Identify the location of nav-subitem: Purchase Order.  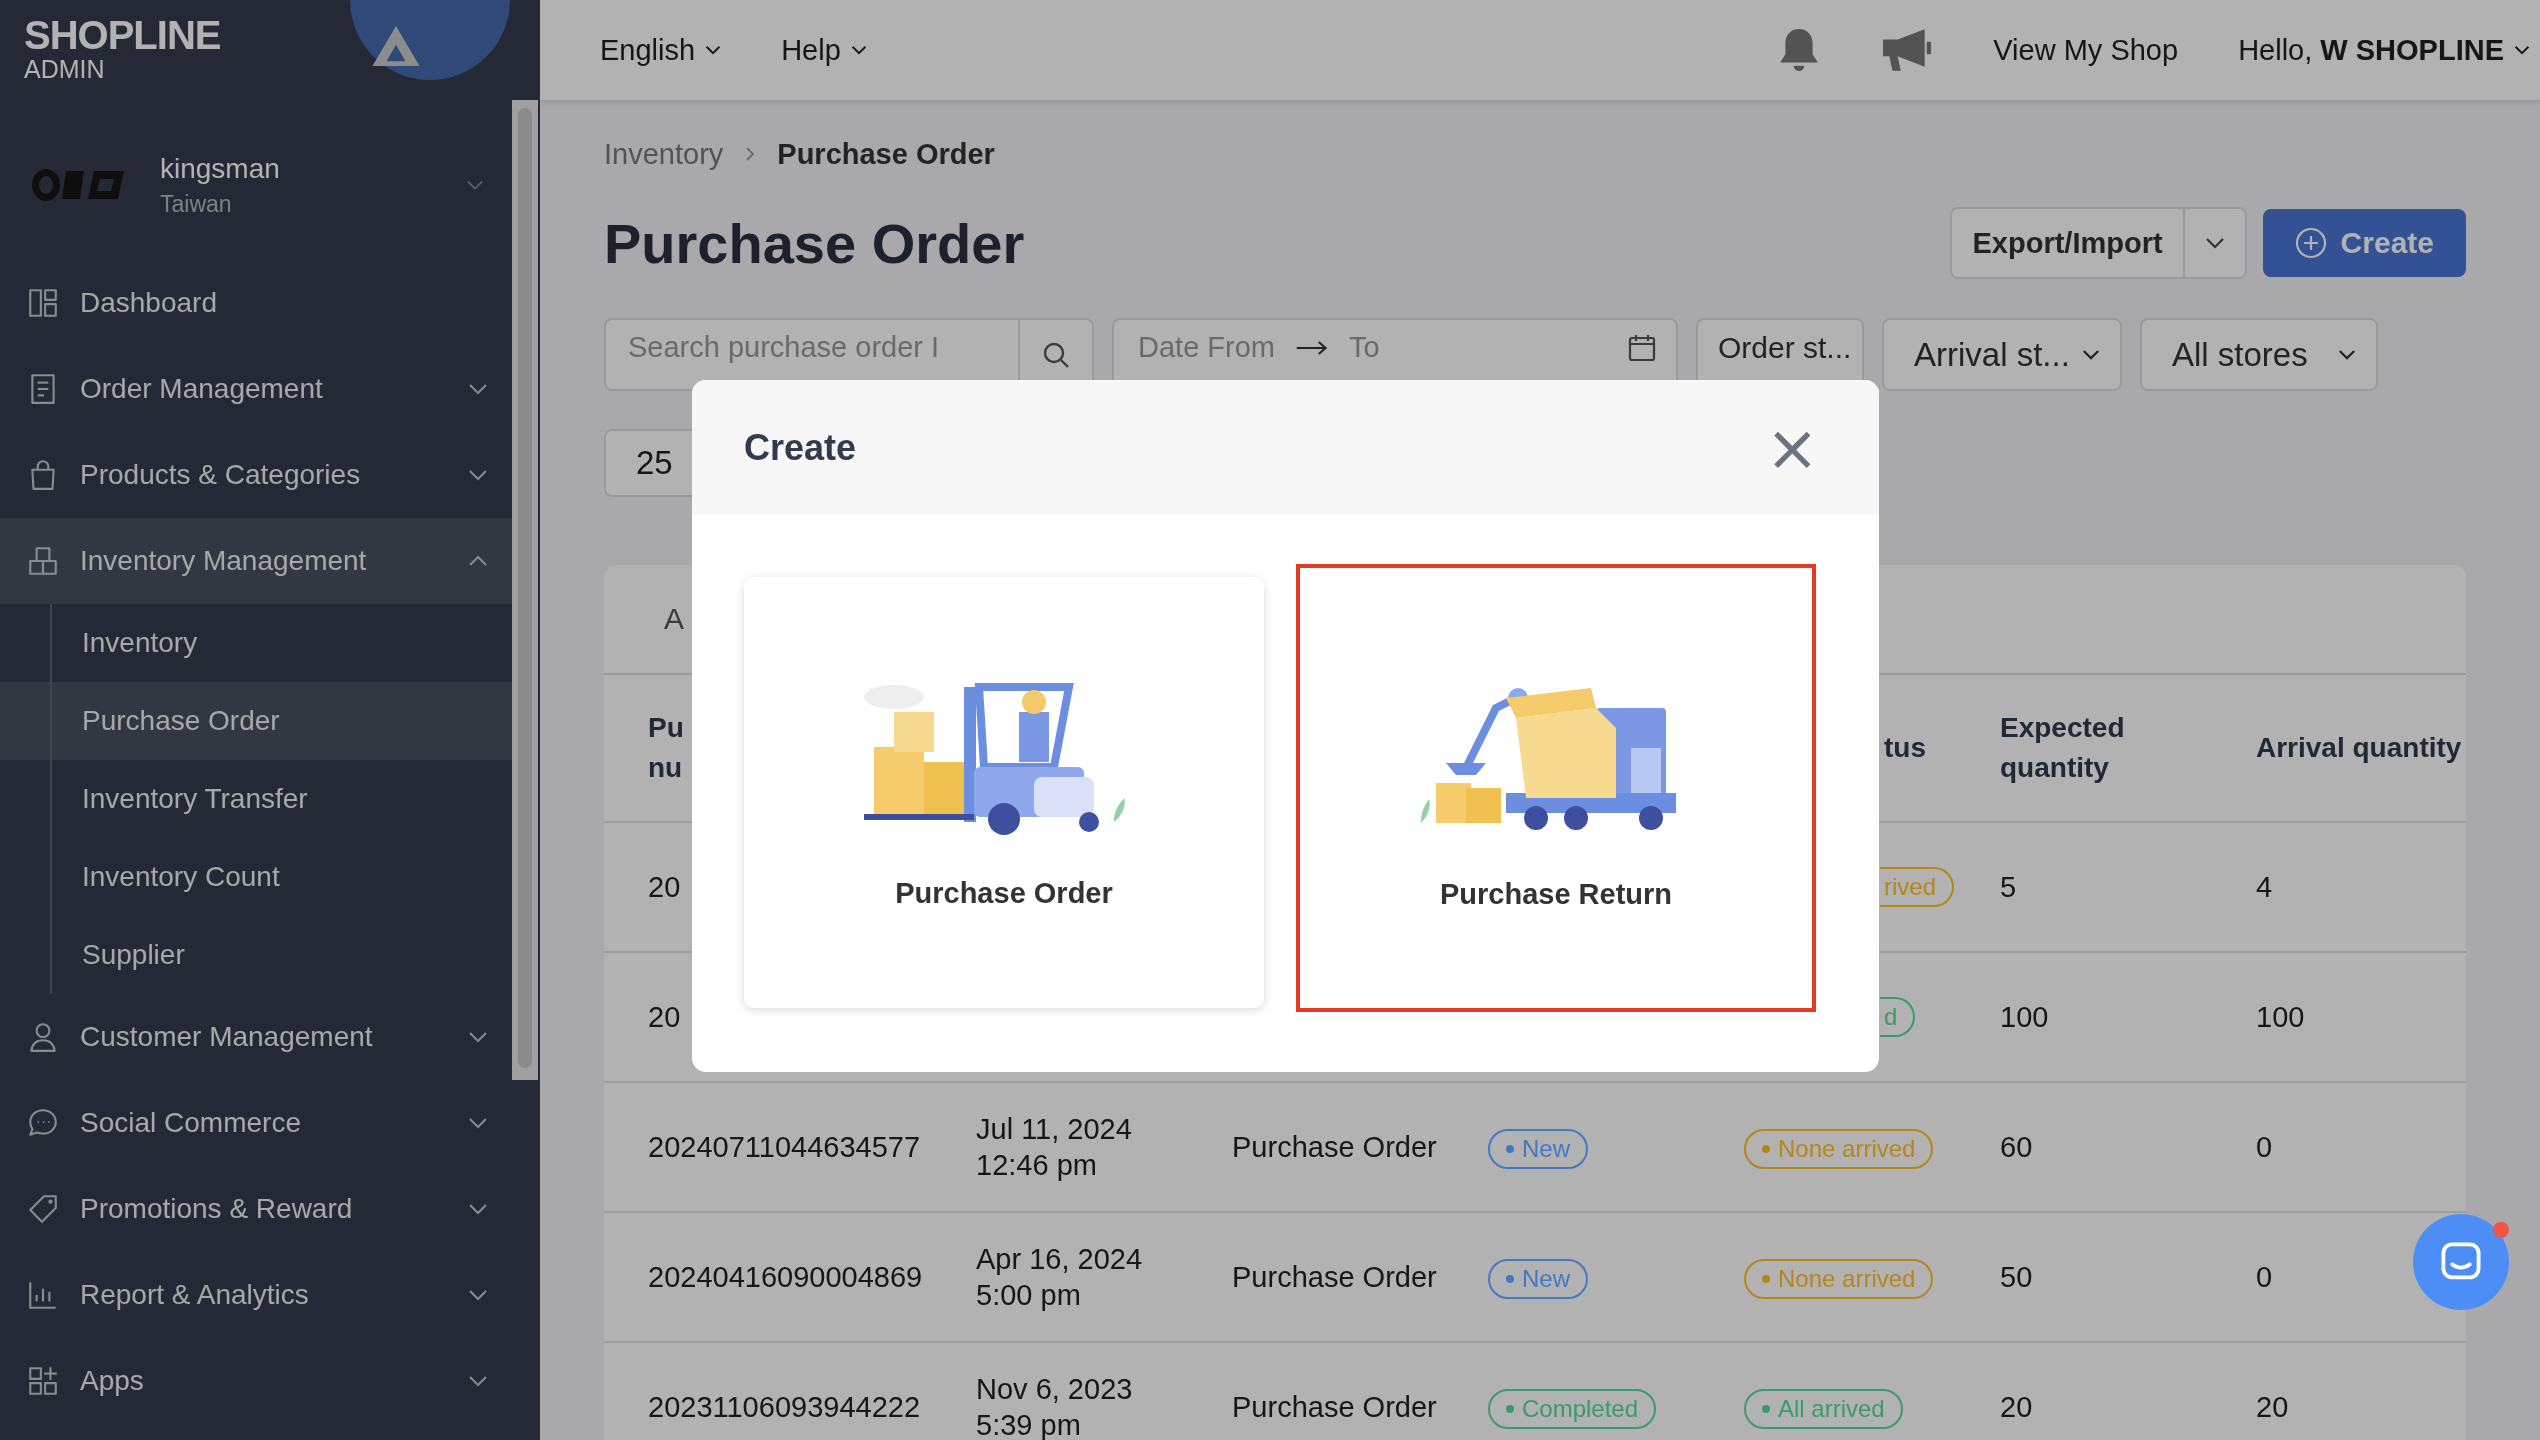
(256, 721).